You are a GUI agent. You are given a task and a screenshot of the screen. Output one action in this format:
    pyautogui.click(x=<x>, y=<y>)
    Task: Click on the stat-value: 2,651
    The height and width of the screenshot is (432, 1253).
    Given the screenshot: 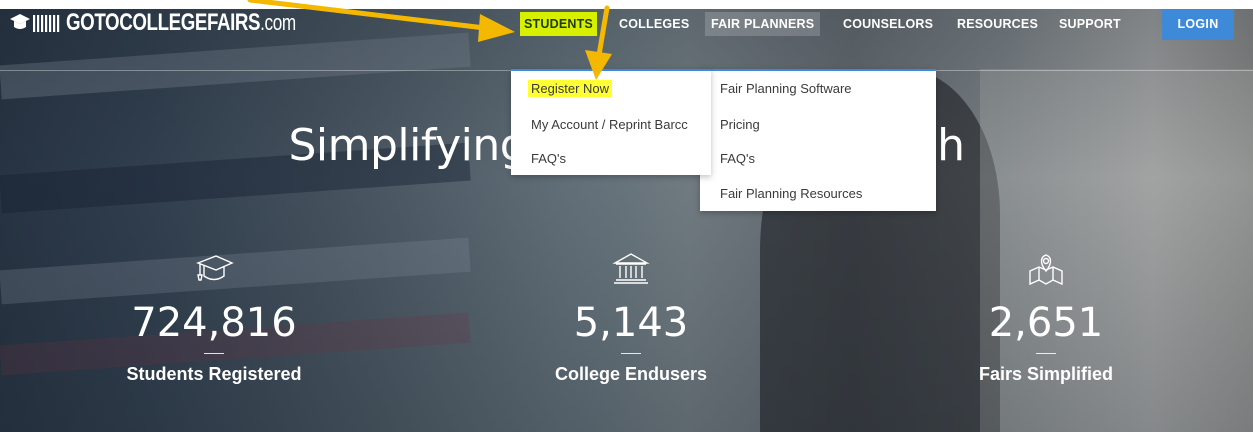 What is the action you would take?
    pyautogui.click(x=1046, y=323)
    